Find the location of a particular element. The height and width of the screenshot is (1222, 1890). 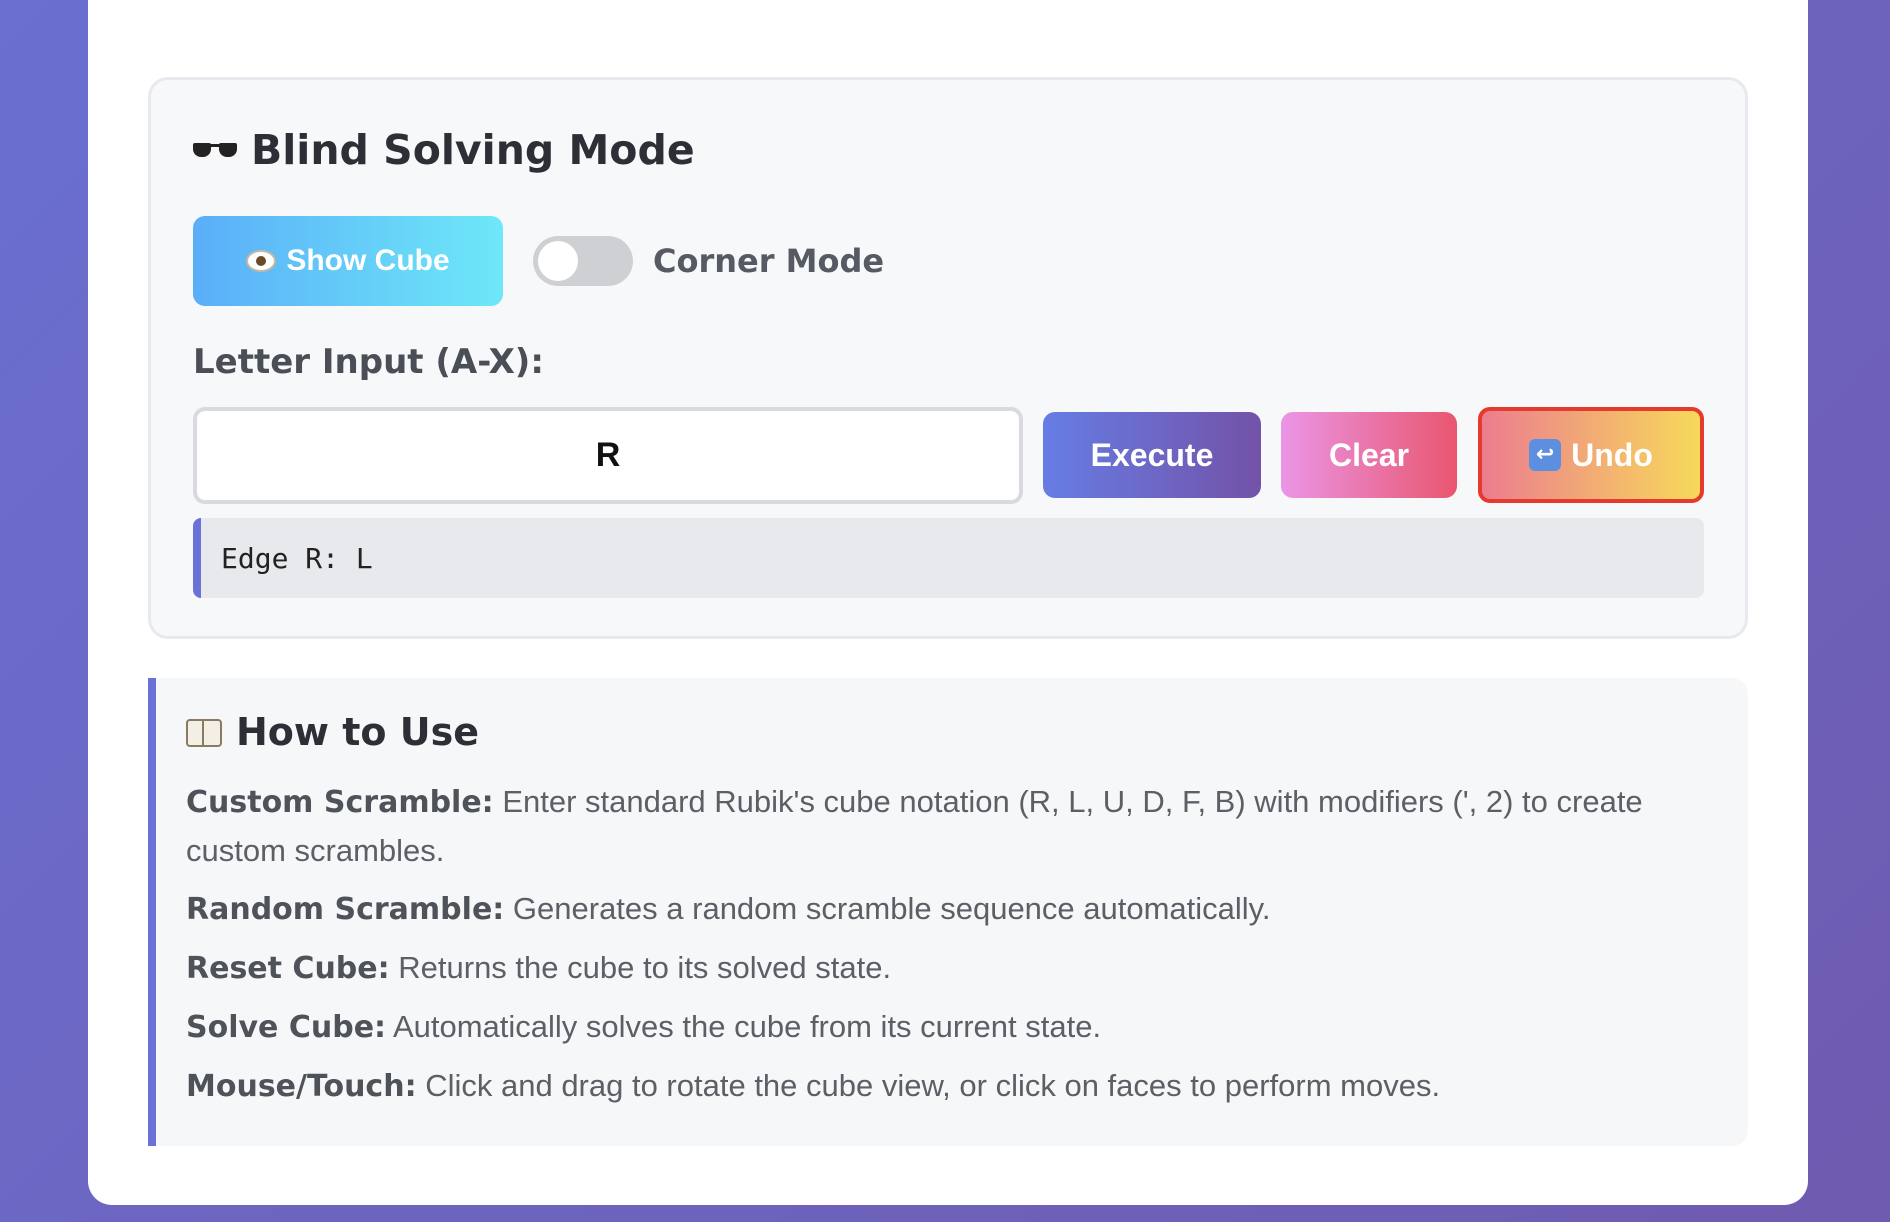

corner-mode-toggle is located at coordinates (583, 261).